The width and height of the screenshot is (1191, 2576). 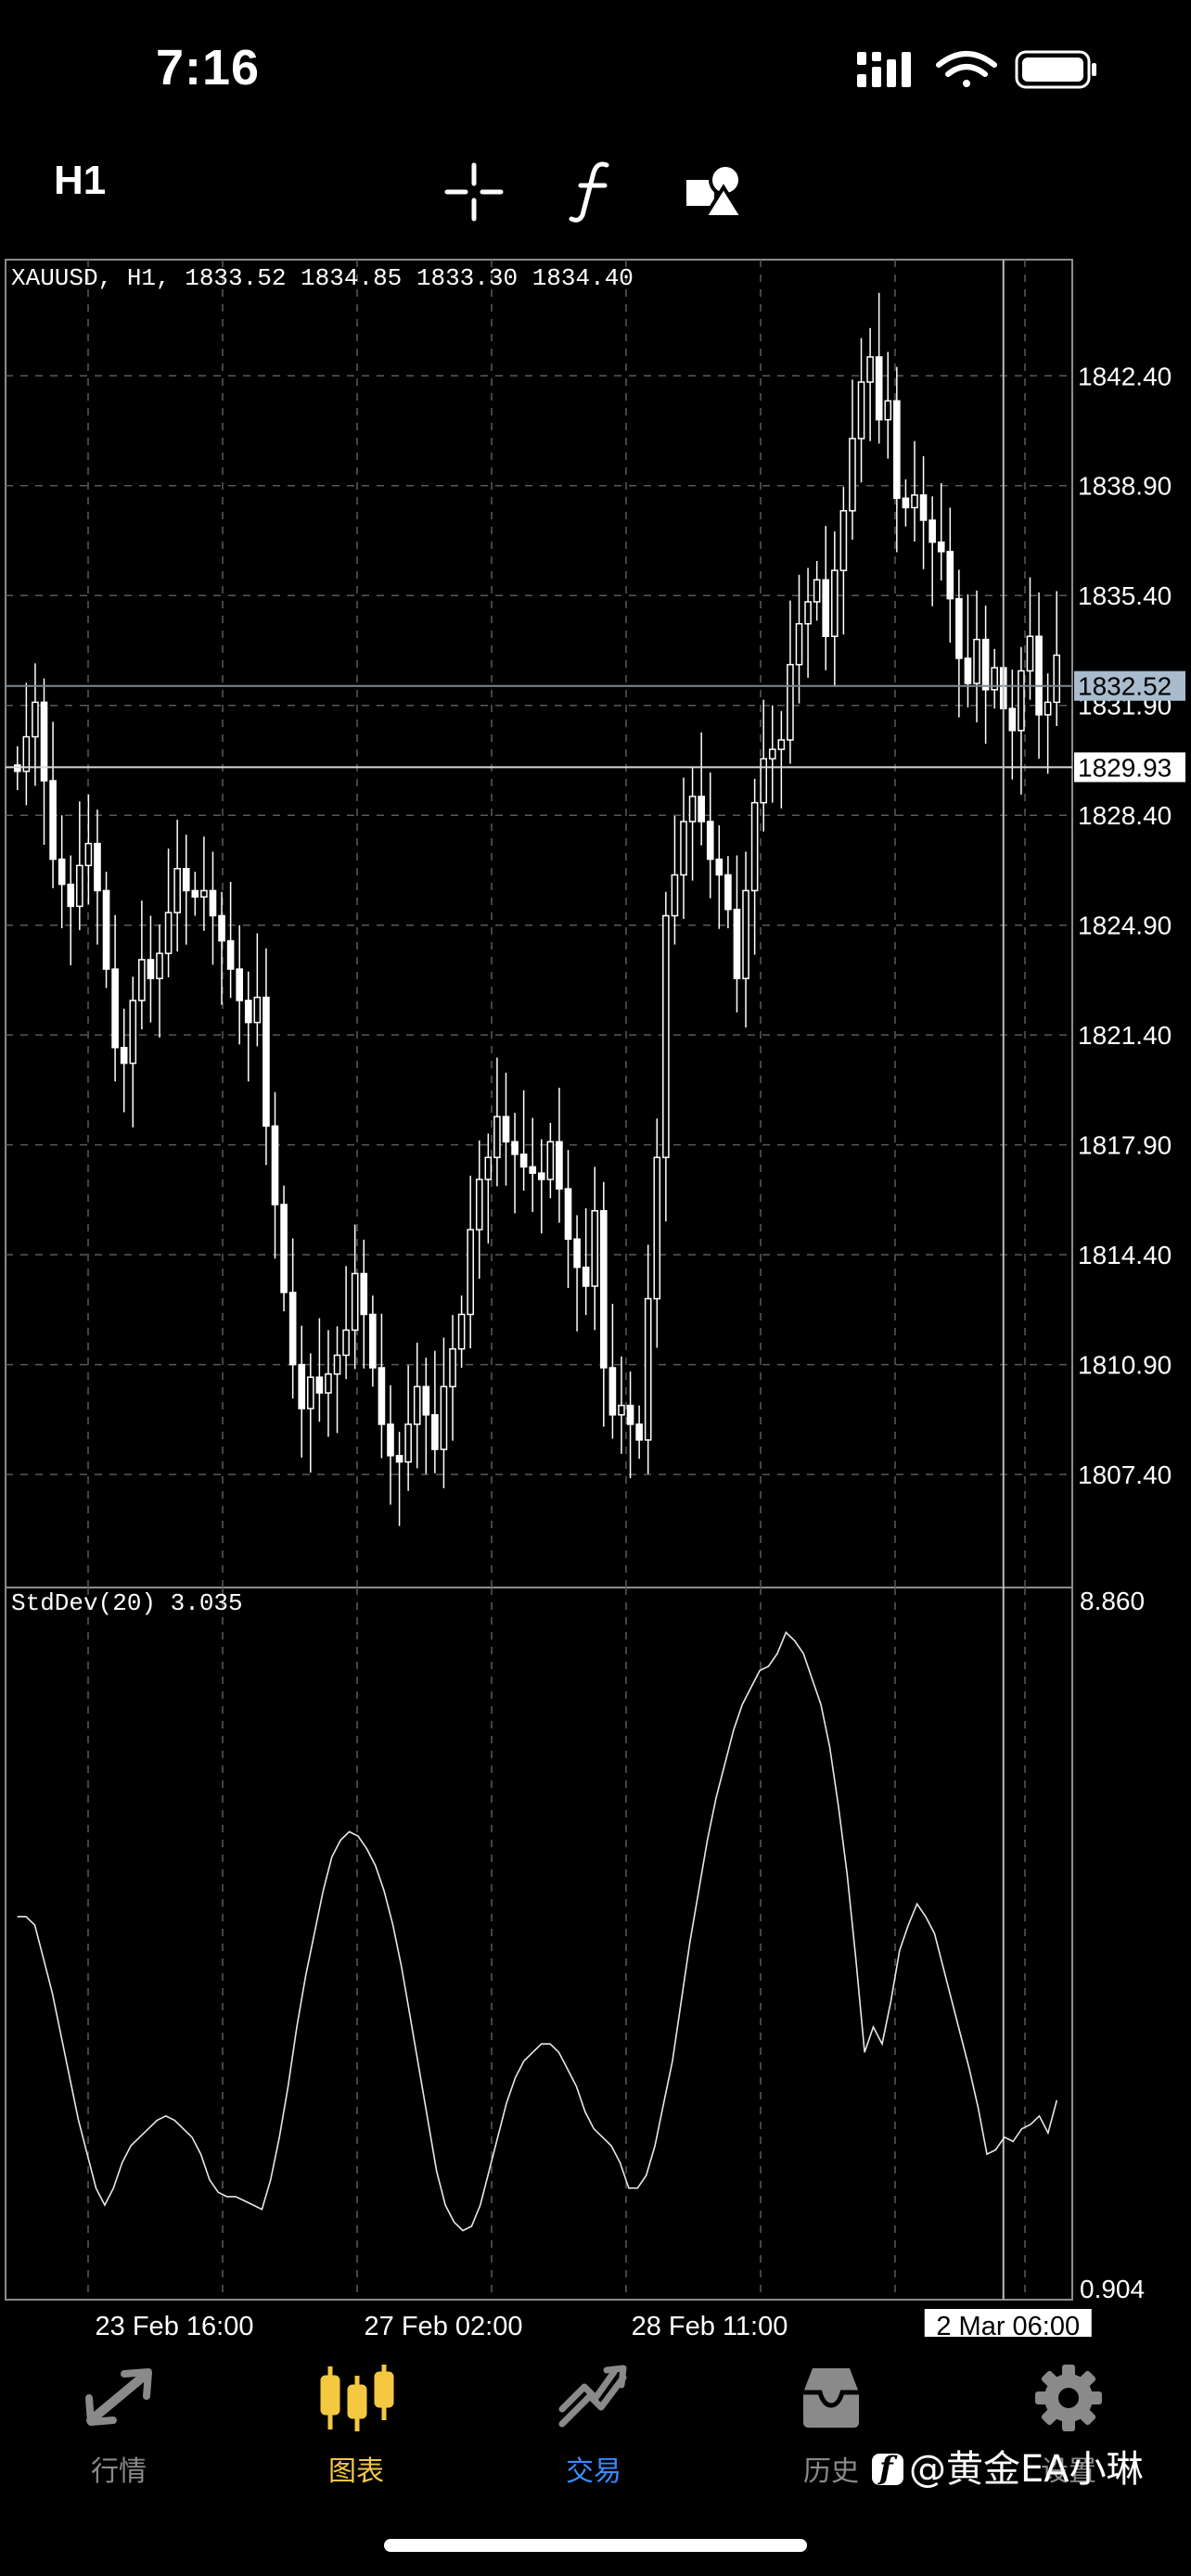 I want to click on indicator-max-label: 8.860, so click(x=1112, y=1601).